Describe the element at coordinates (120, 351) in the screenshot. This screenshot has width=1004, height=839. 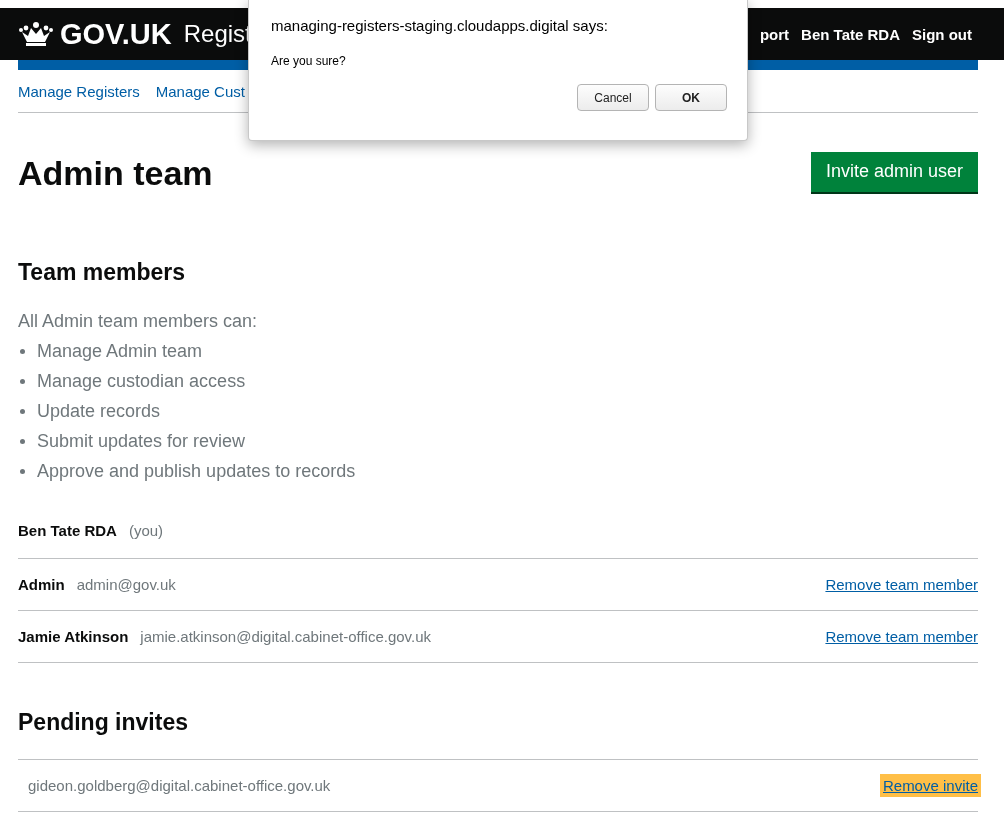
I see `permission-item: Manage Admin team` at that location.